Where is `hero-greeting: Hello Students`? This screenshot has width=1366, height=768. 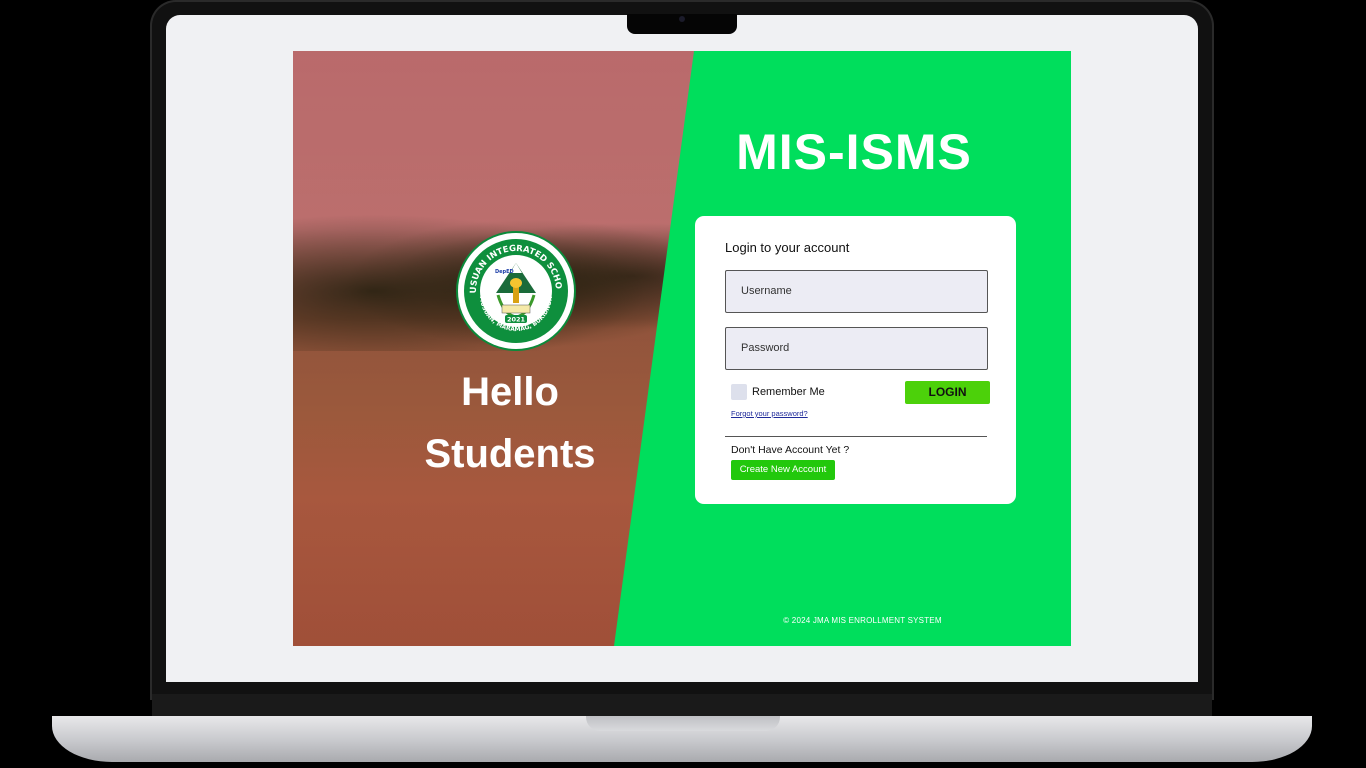 hero-greeting: Hello Students is located at coordinates (510, 423).